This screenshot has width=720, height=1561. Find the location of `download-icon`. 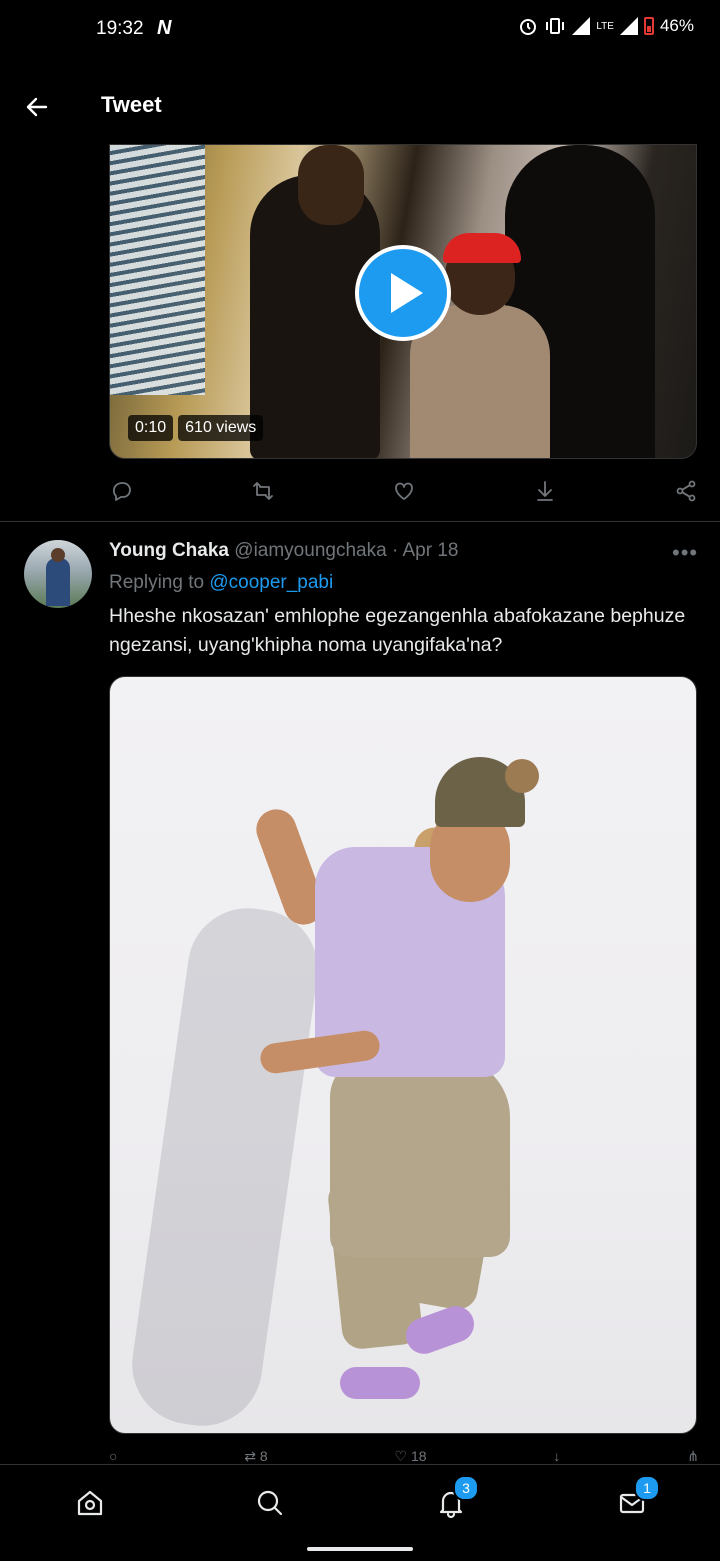

download-icon is located at coordinates (545, 491).